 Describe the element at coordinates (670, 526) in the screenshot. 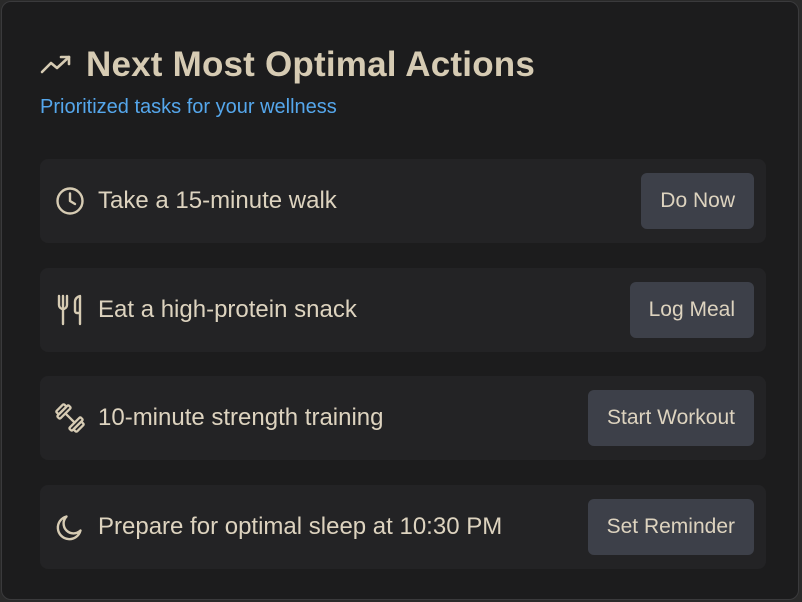

I see `set-reminder-button: Set Reminder` at that location.